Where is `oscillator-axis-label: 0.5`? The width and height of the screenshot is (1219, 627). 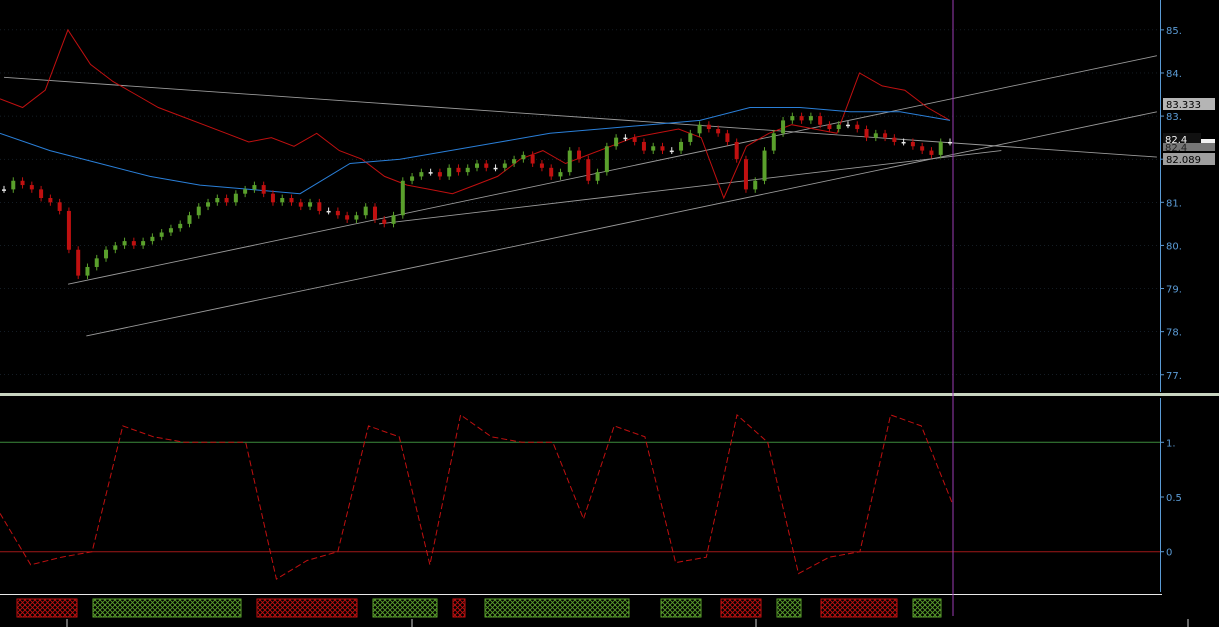
oscillator-axis-label: 0.5 is located at coordinates (1174, 498).